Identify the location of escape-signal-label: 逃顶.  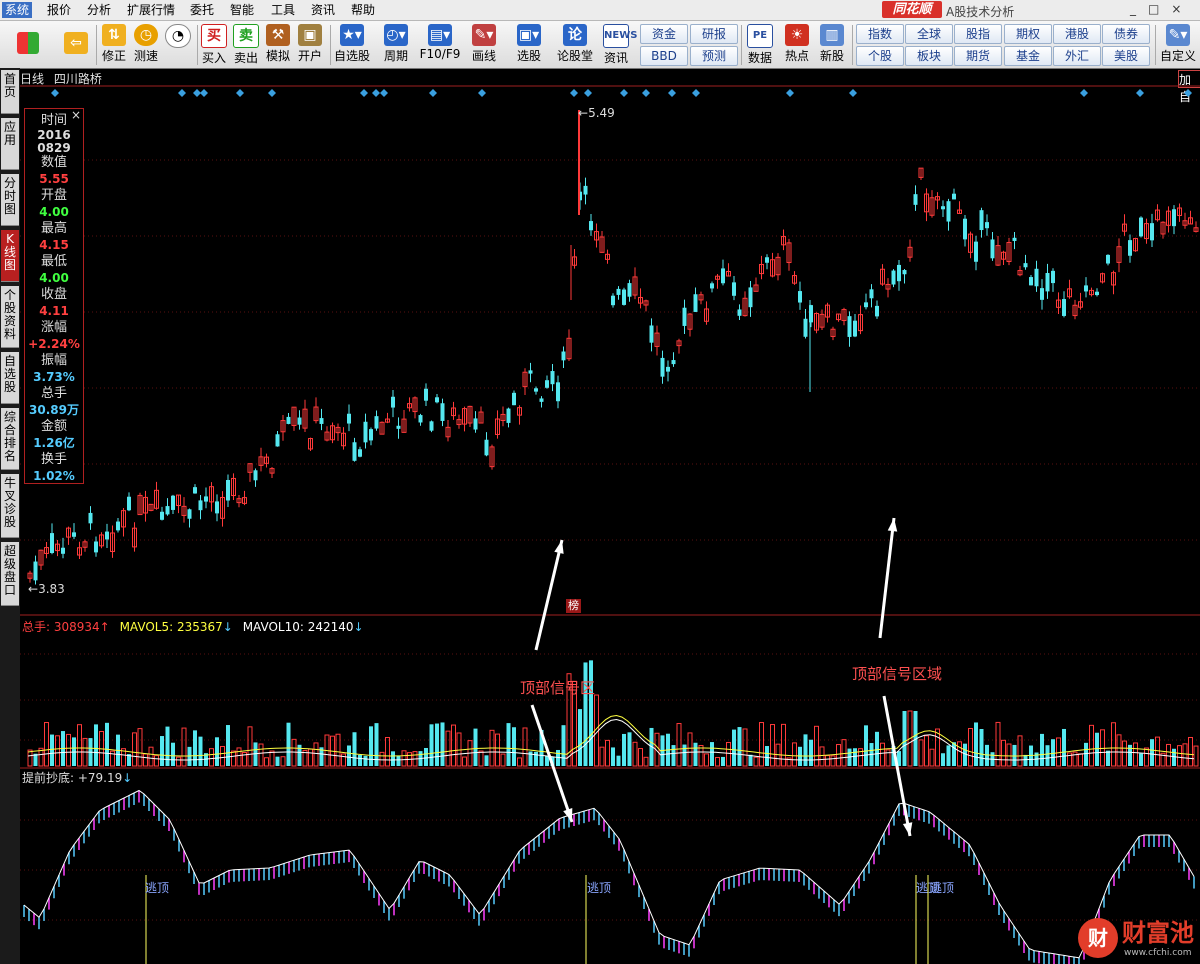
(942, 888).